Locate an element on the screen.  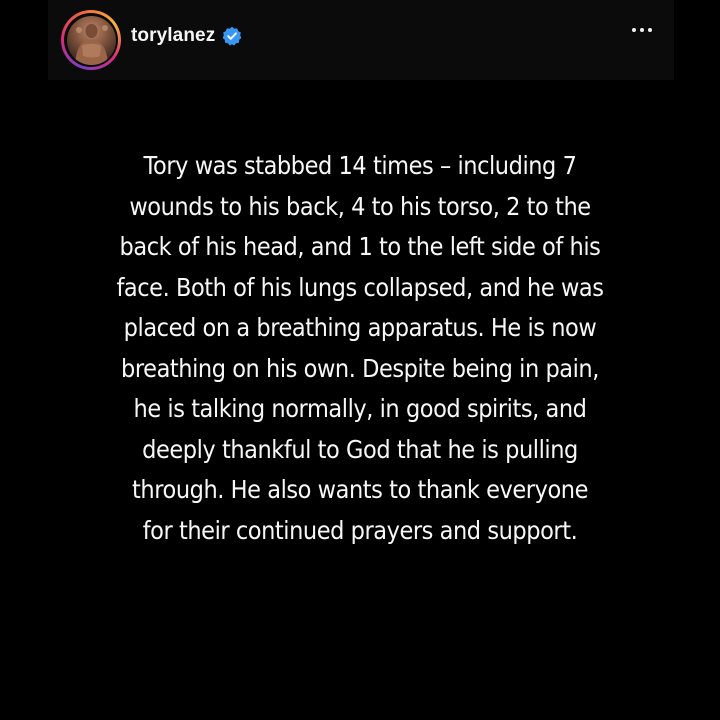
caption-line: Tory was stabbed 14 times – including 7 is located at coordinates (360, 165).